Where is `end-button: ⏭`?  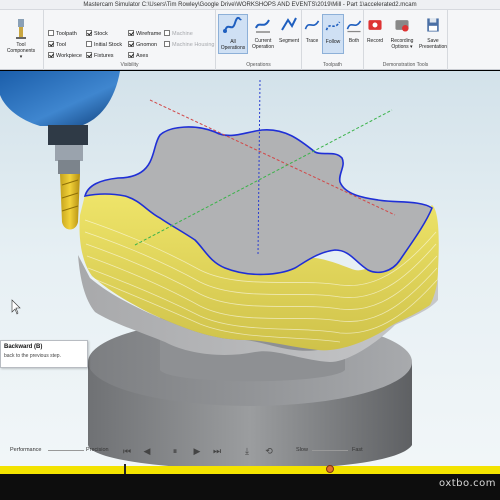 end-button: ⏭ is located at coordinates (217, 451).